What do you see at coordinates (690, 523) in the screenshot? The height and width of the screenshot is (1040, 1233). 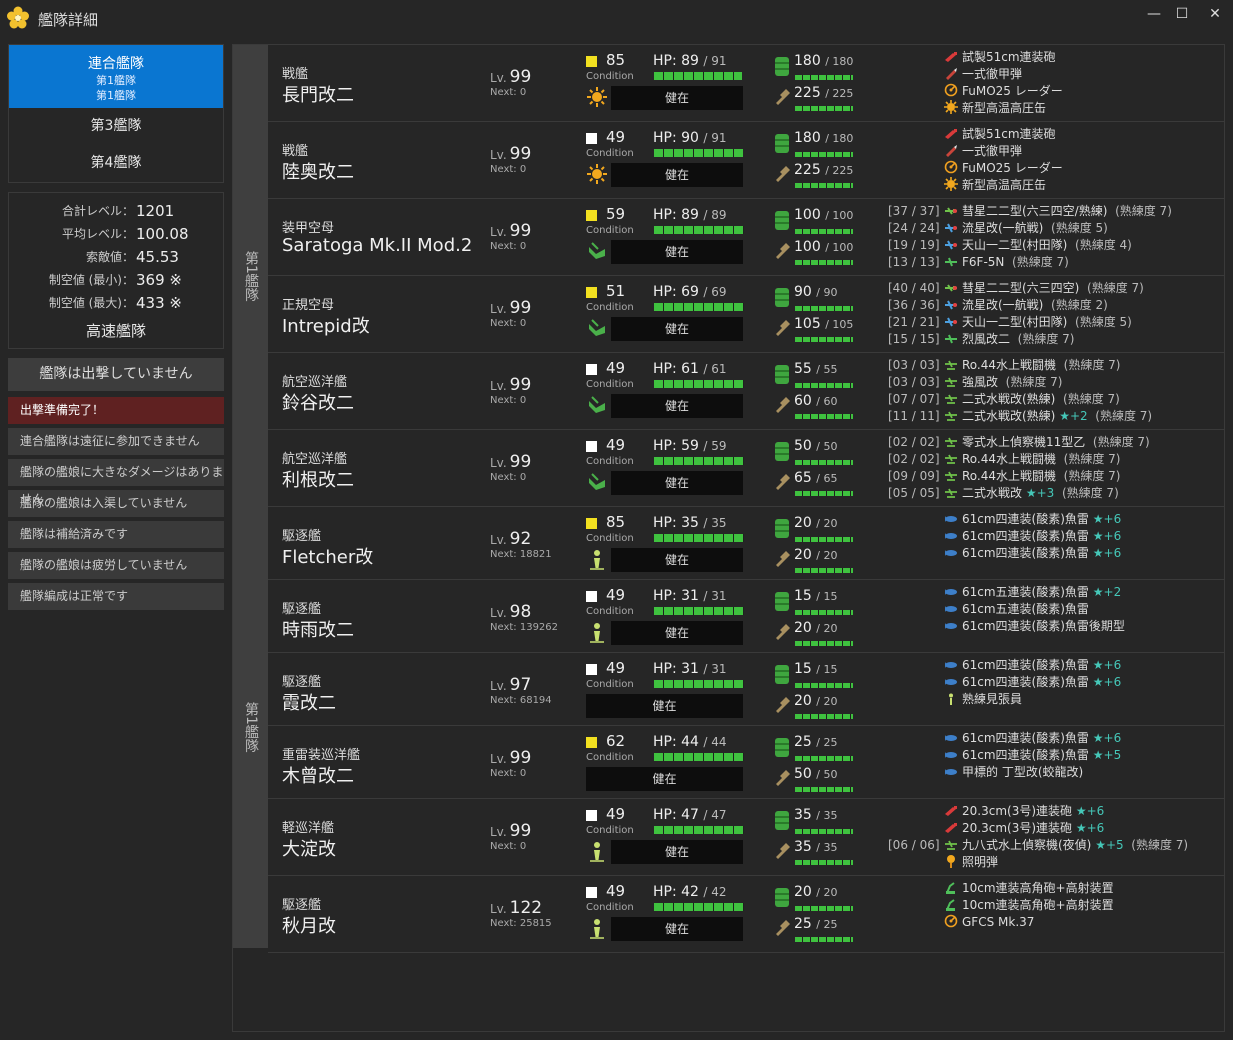 I see `hp-label: HP: 35 / 35` at bounding box center [690, 523].